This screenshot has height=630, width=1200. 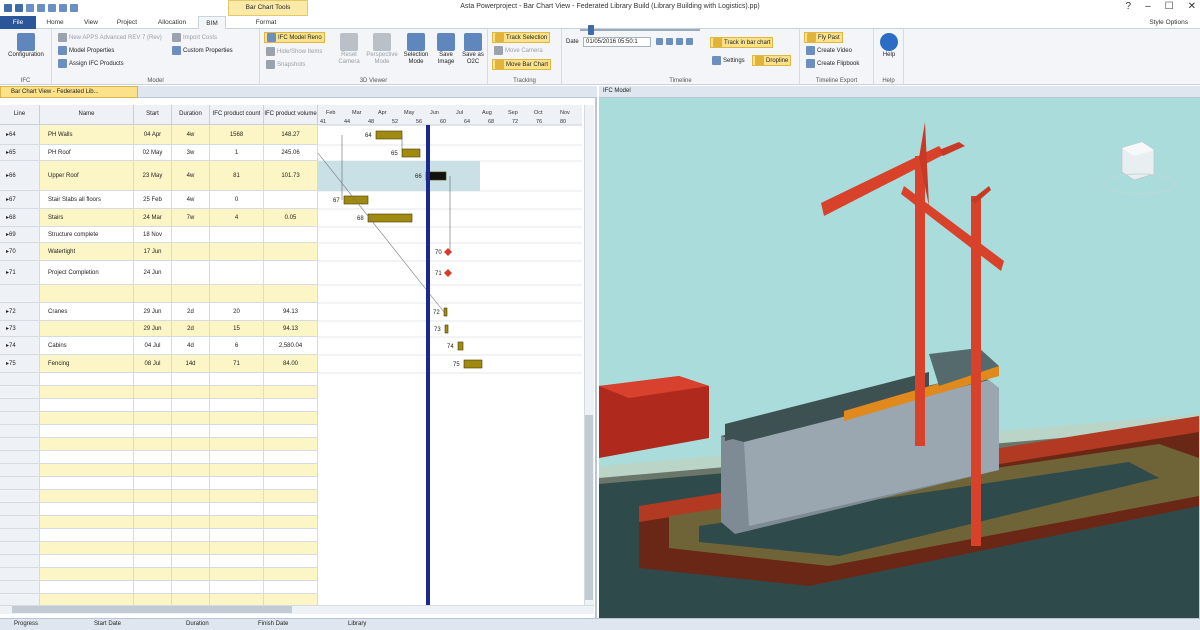 What do you see at coordinates (291, 363) in the screenshot?
I see `cell-volume: 84.00` at bounding box center [291, 363].